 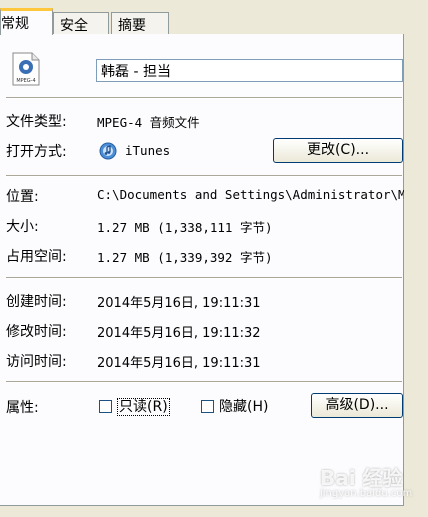 I want to click on readonly-label: 只读(R), so click(x=143, y=406).